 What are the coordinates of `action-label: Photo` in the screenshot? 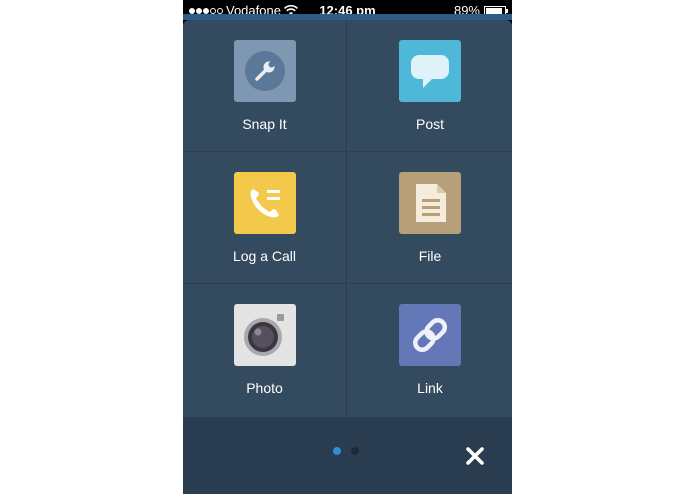 It's located at (264, 388).